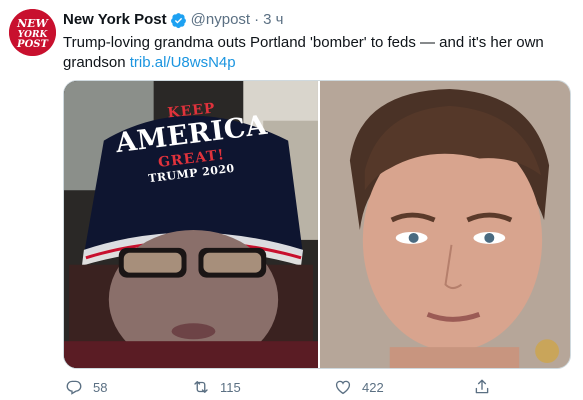  I want to click on verified-badge-icon, so click(178, 20).